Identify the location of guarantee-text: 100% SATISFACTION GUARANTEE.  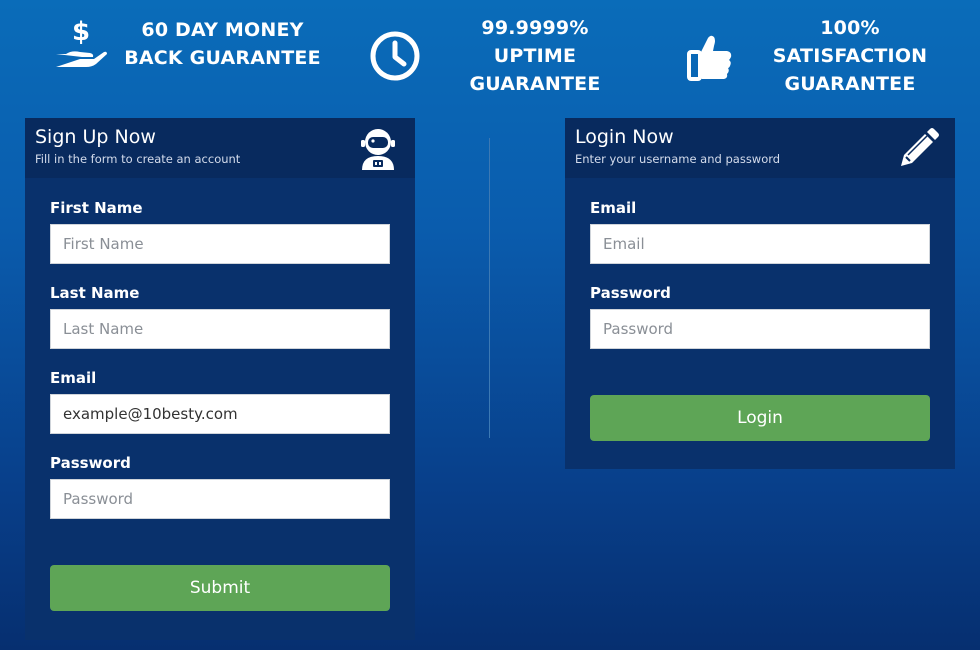
(850, 56).